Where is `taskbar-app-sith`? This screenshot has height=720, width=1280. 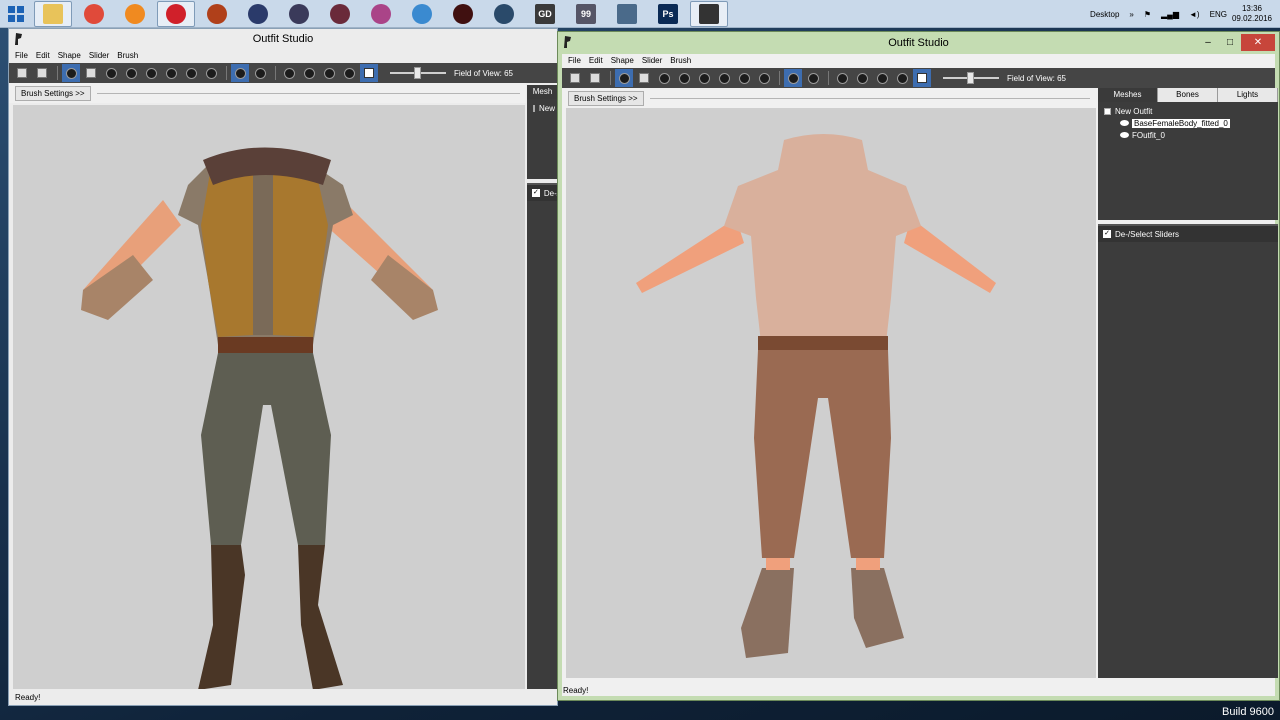
taskbar-app-sith is located at coordinates (463, 14).